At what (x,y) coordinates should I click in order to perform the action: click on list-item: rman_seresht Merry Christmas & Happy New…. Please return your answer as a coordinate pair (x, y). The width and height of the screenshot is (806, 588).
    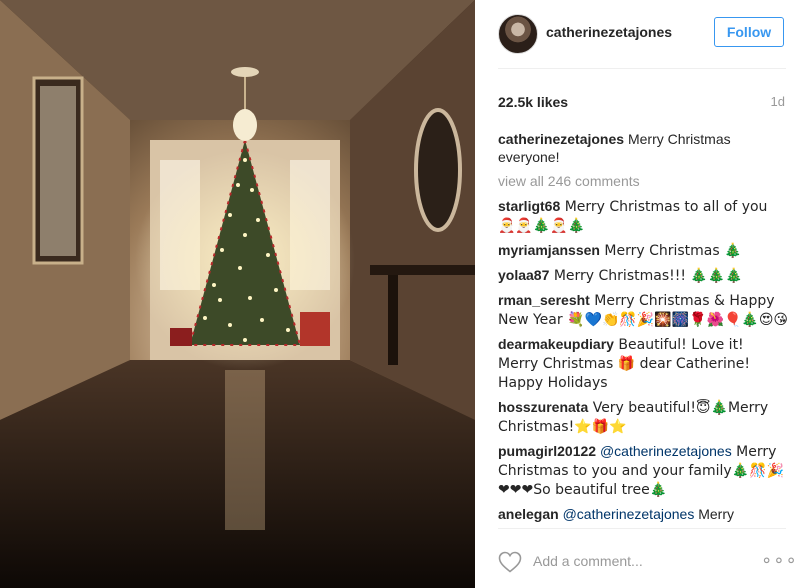
    Looking at the image, I should click on (643, 310).